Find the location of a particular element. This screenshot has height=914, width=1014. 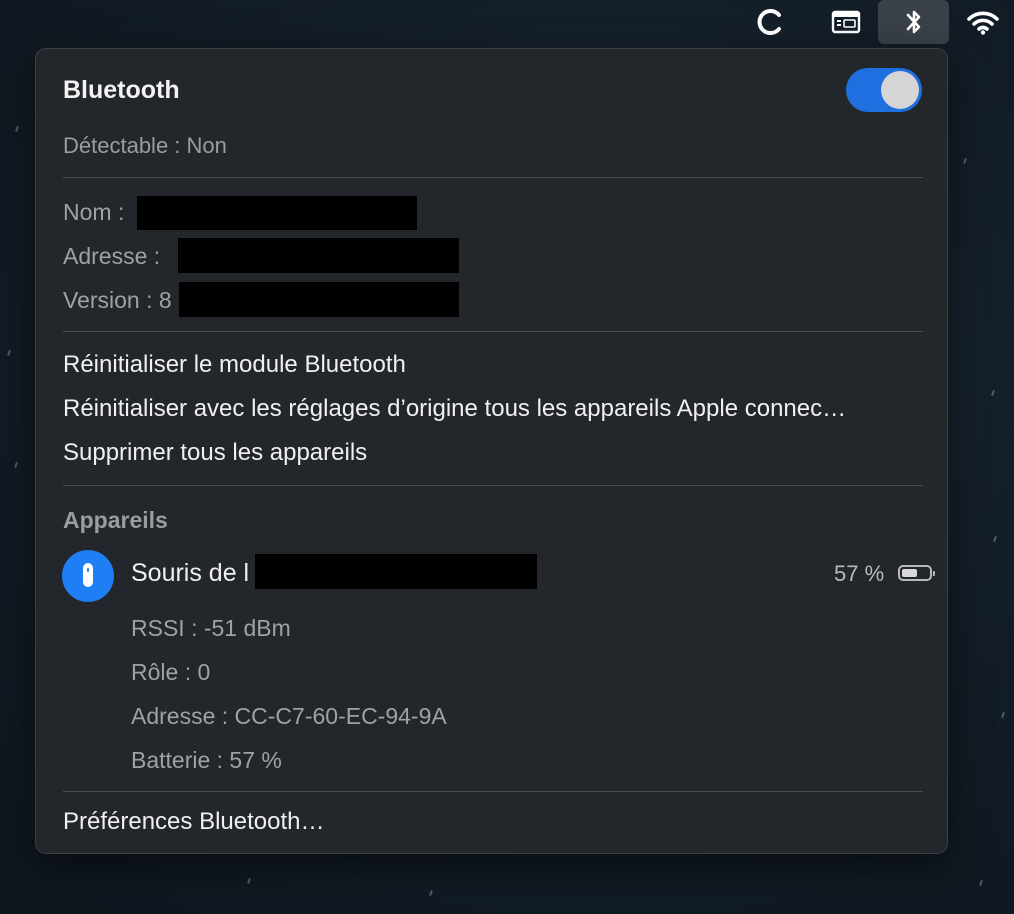

version-label: Version : 8 is located at coordinates (117, 300).